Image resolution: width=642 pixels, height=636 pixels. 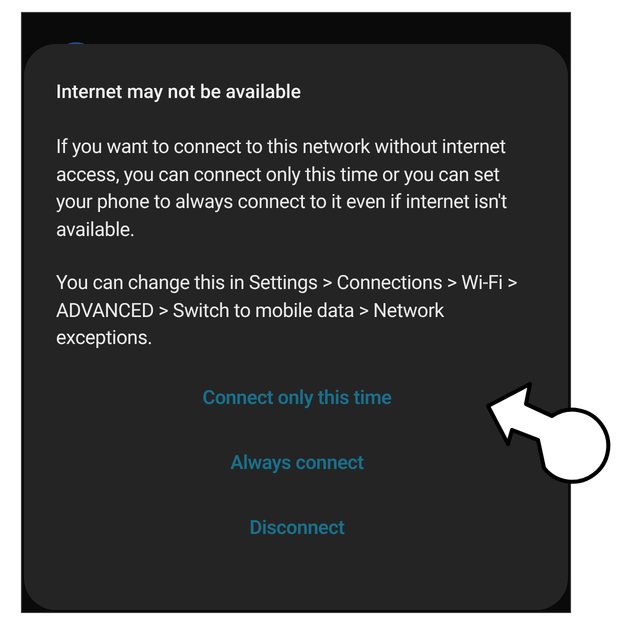 I want to click on dialog-title: Internet may not be available, so click(x=179, y=91).